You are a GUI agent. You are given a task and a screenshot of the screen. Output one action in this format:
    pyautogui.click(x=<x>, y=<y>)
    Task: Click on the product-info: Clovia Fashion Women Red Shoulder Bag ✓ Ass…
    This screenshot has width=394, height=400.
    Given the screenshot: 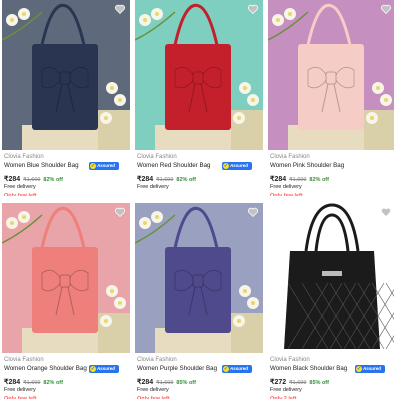 What is the action you would take?
    pyautogui.click(x=200, y=172)
    